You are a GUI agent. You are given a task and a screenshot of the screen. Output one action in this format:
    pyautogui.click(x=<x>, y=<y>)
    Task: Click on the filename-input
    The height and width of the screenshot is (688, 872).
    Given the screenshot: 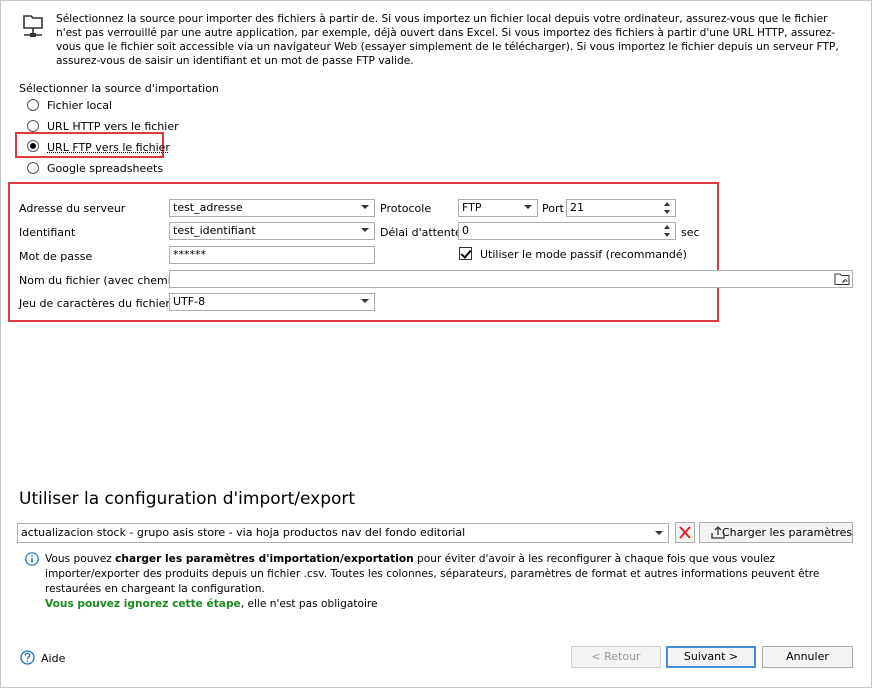 What is the action you would take?
    pyautogui.click(x=511, y=279)
    